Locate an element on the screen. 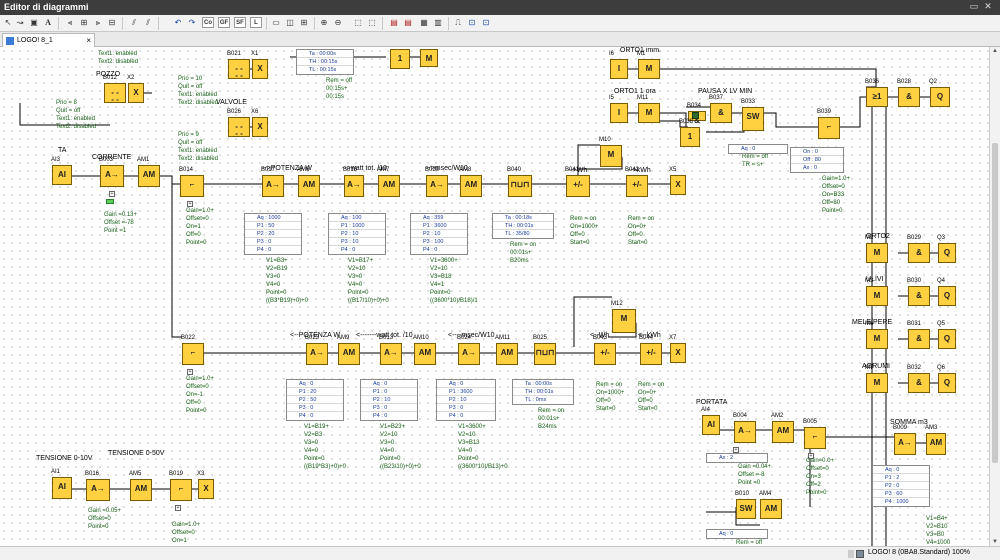  scroll-thumb is located at coordinates (995, 303).